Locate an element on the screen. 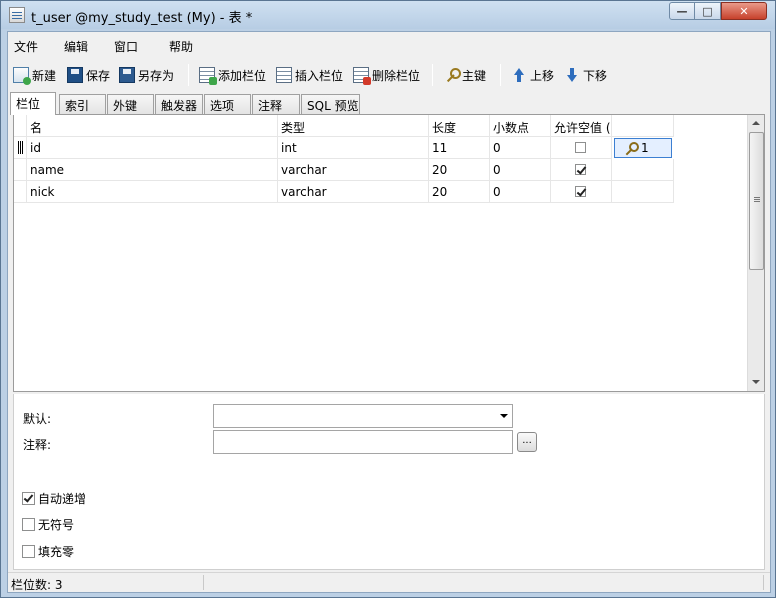  move-down-label: 下移 is located at coordinates (595, 75).